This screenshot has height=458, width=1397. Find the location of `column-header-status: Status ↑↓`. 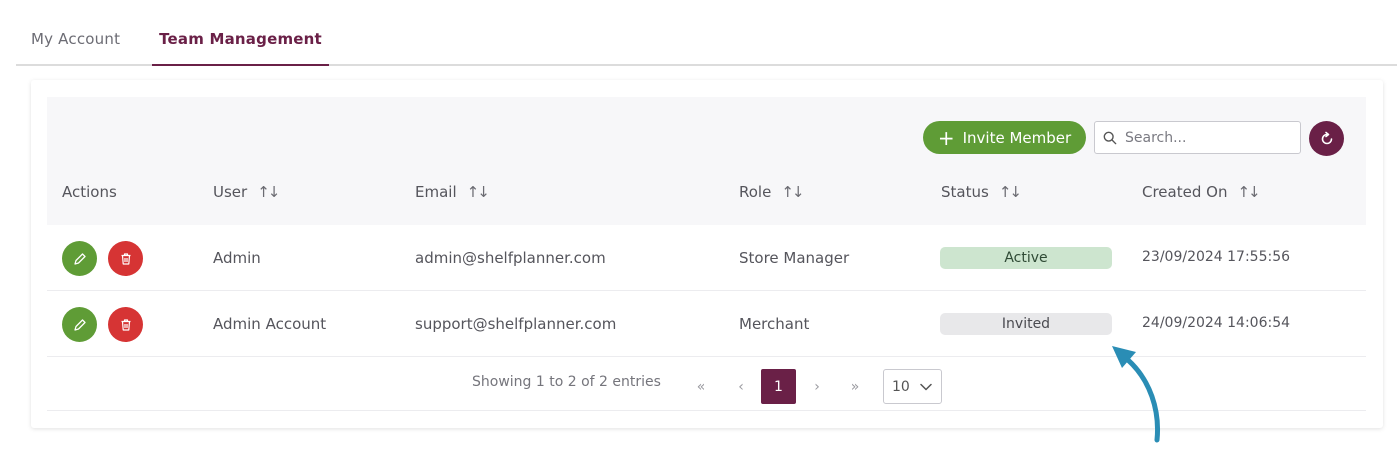

column-header-status: Status ↑↓ is located at coordinates (981, 192).